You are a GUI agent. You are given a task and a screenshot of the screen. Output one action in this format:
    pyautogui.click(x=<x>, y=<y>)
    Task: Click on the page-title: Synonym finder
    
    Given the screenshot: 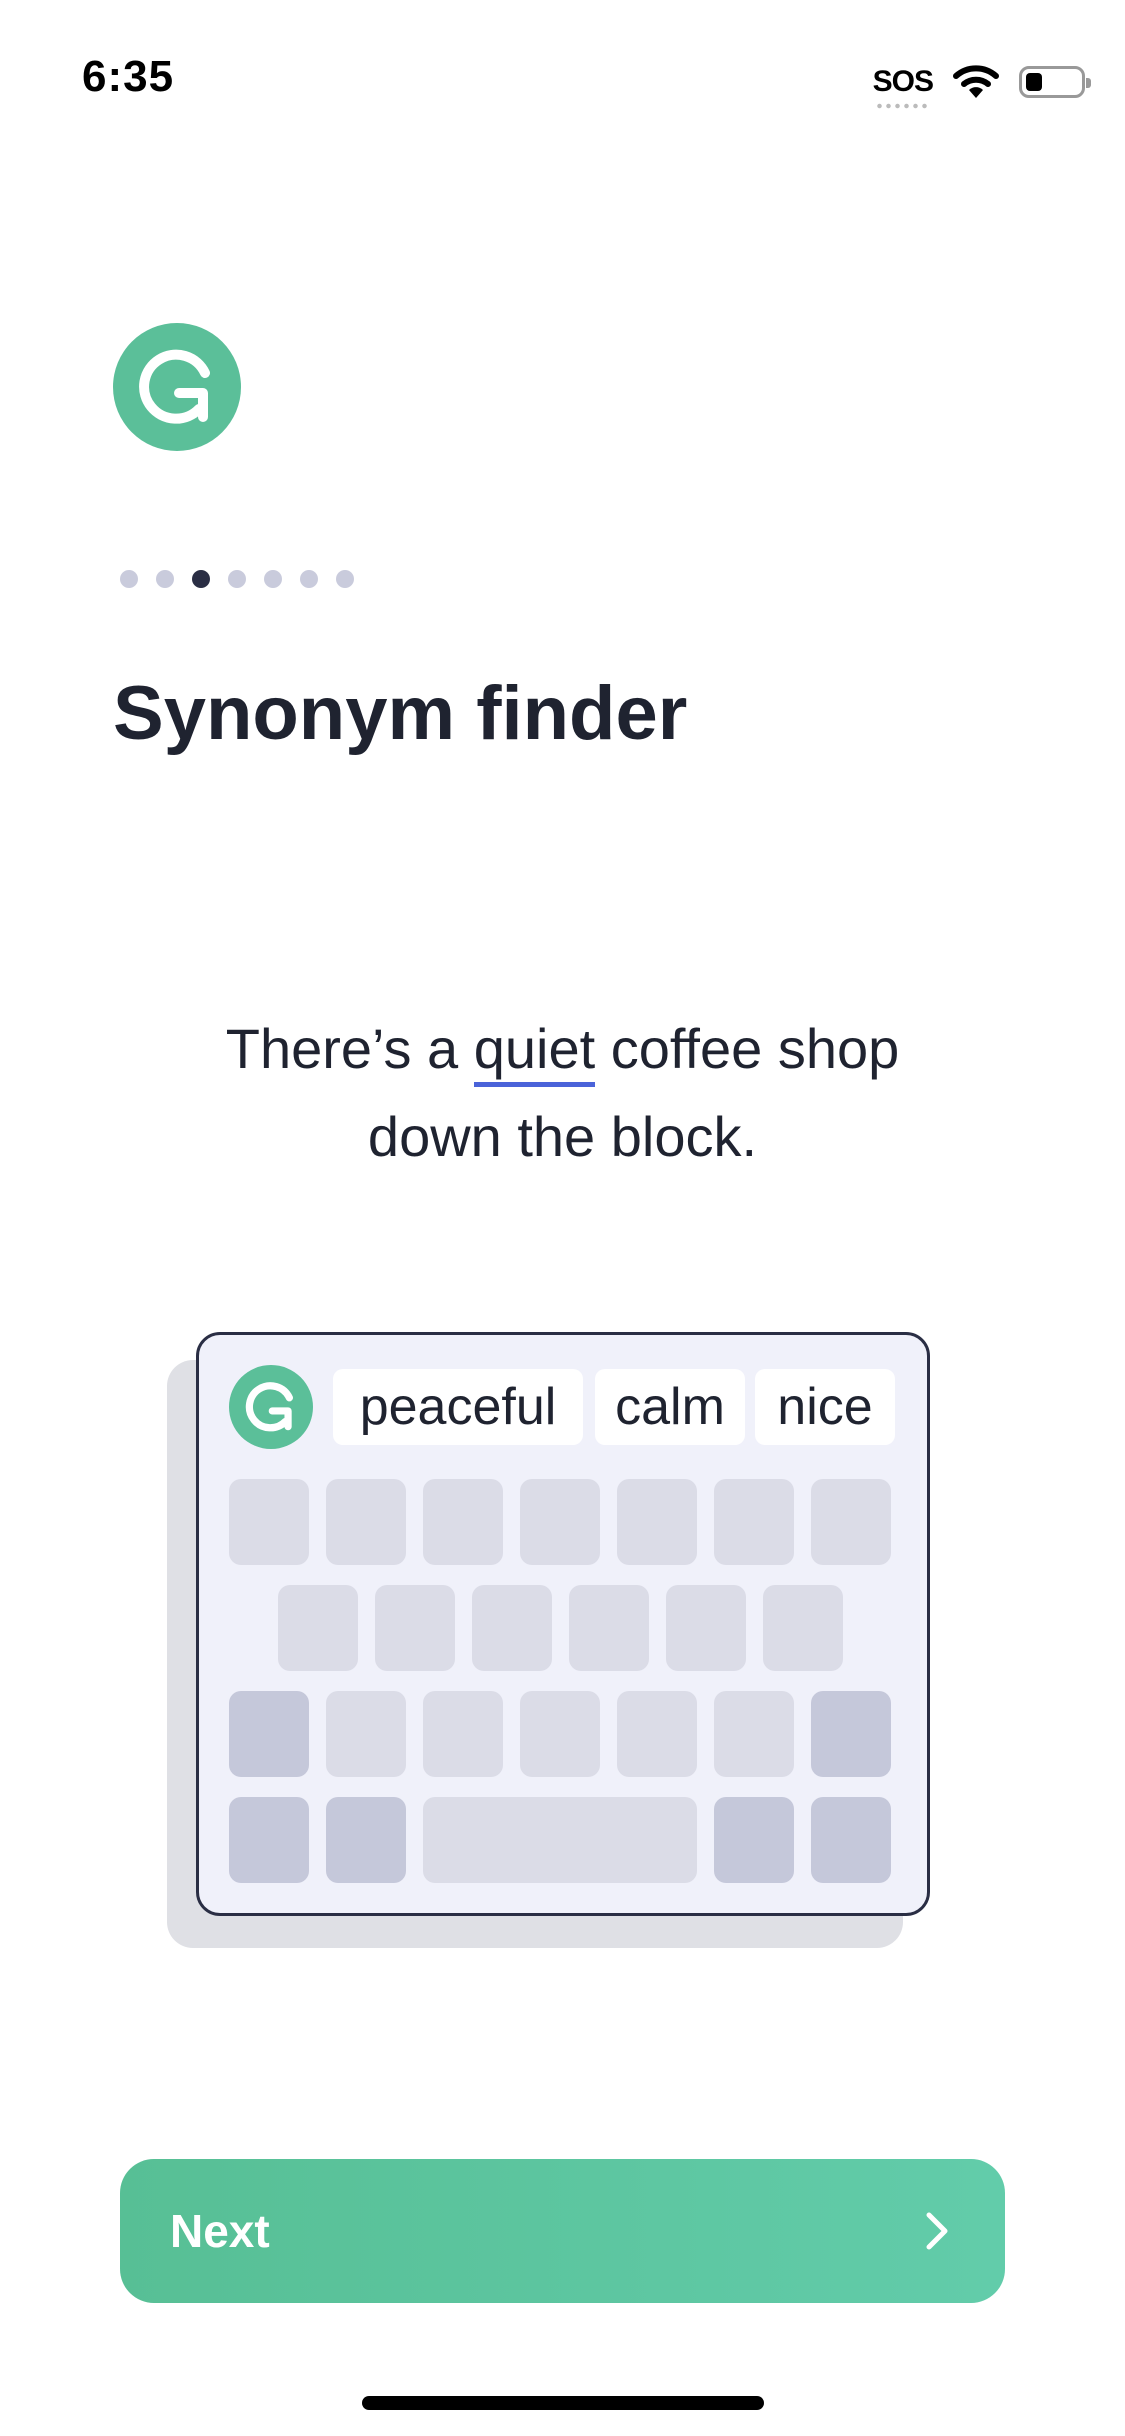 What is the action you would take?
    pyautogui.click(x=400, y=713)
    